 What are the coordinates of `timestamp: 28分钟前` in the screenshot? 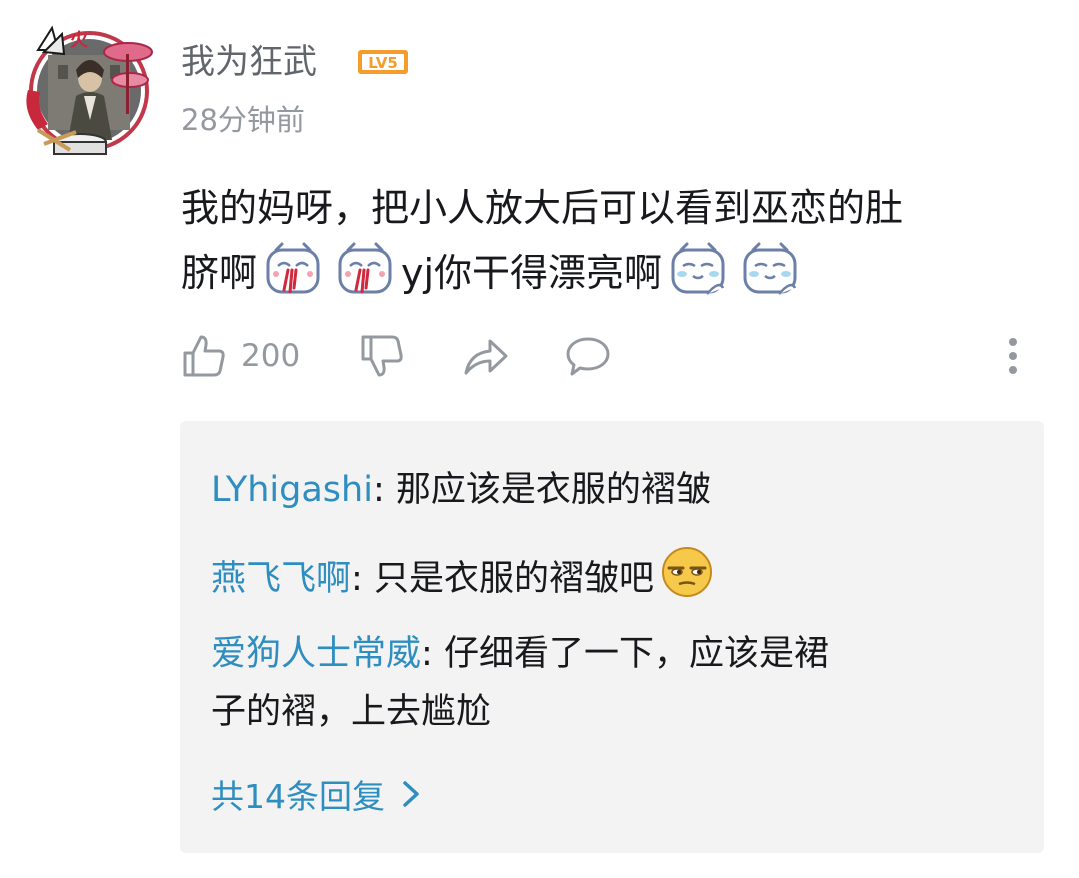 It's located at (243, 120).